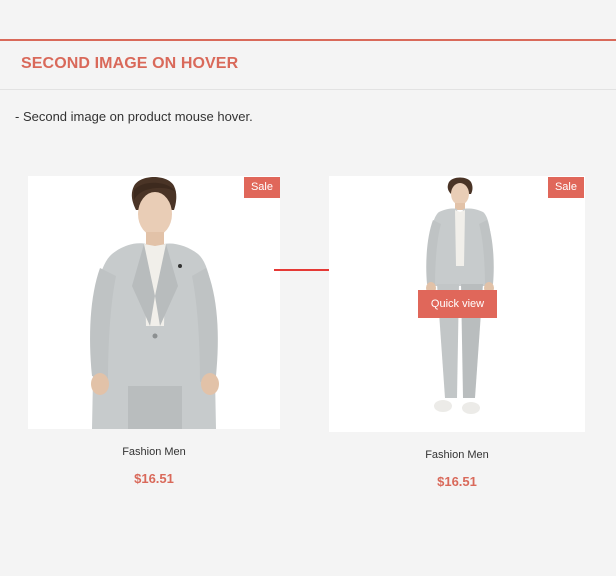 This screenshot has width=616, height=576. I want to click on title-divider, so click(308, 89).